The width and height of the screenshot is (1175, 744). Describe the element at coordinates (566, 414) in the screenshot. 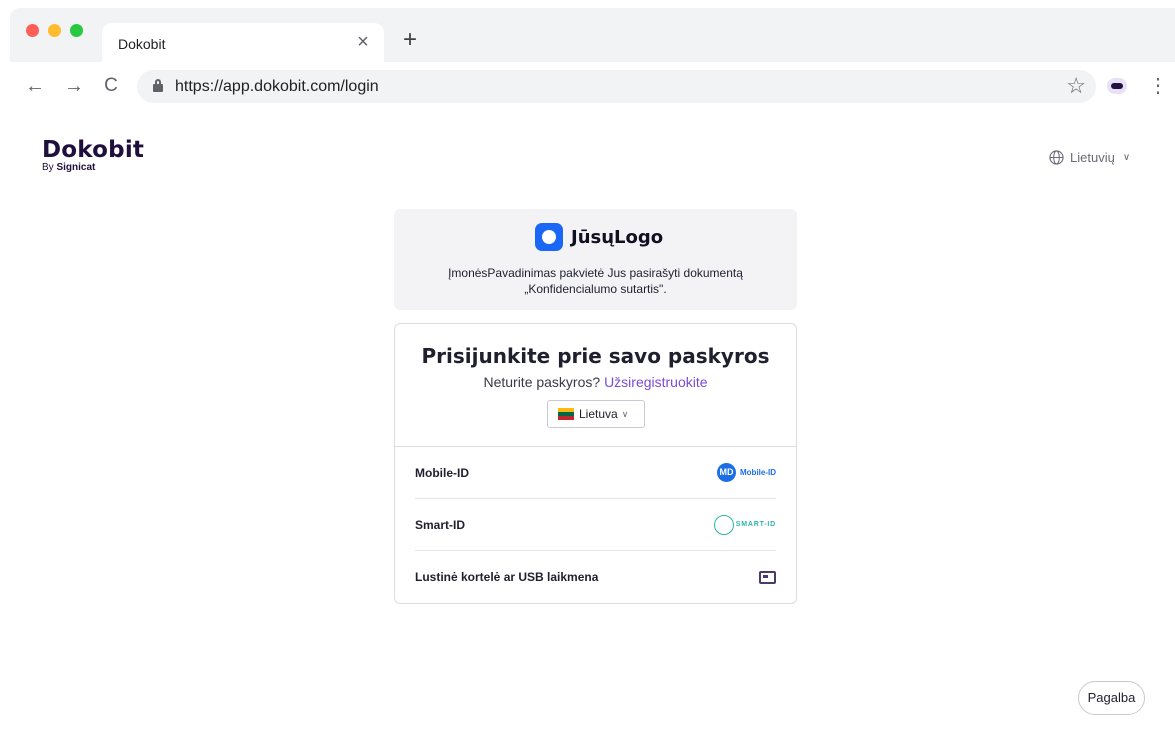

I see `lithuania-flag-icon` at that location.